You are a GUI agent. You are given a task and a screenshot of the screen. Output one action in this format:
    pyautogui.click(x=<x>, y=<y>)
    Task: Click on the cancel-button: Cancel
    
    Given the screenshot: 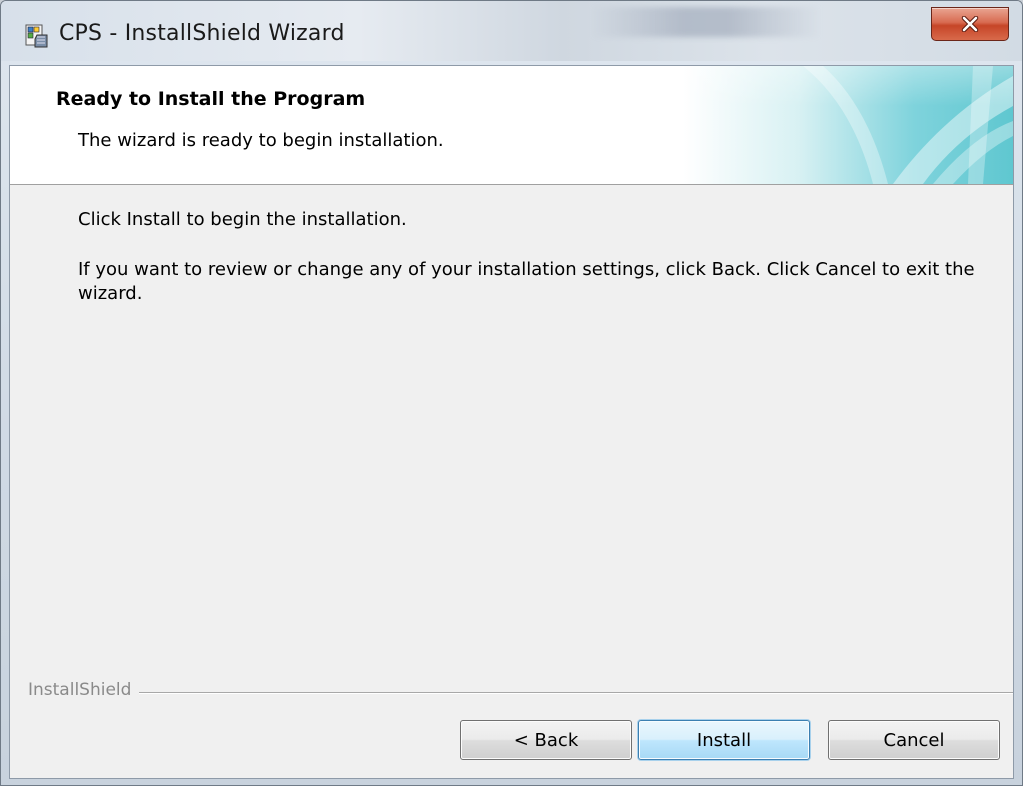 What is the action you would take?
    pyautogui.click(x=914, y=740)
    